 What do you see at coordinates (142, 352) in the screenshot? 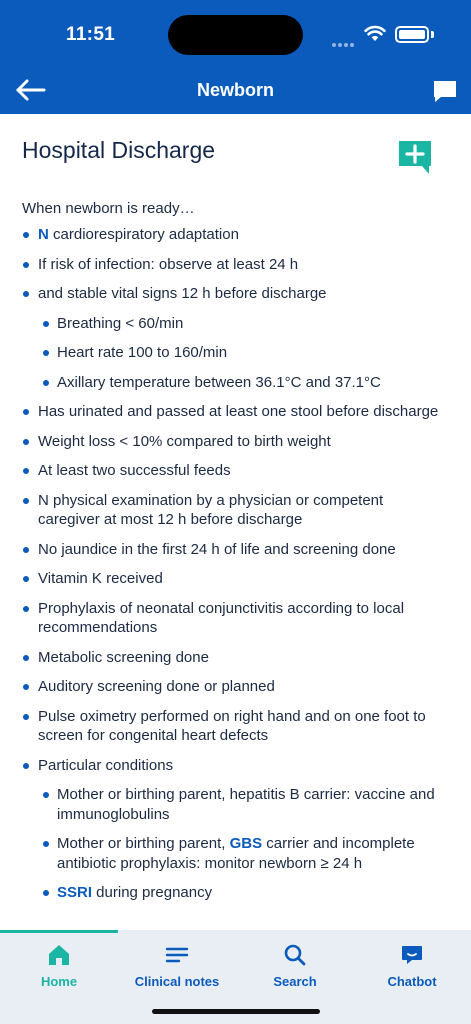
I see `list-item-text: Heart rate 100 to 160/min` at bounding box center [142, 352].